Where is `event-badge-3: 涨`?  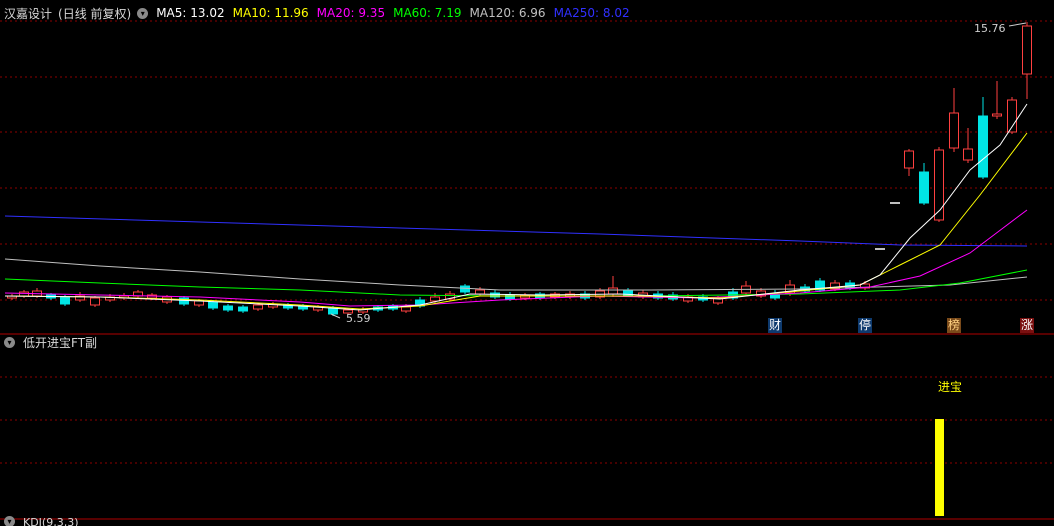
event-badge-3: 涨 is located at coordinates (1027, 325).